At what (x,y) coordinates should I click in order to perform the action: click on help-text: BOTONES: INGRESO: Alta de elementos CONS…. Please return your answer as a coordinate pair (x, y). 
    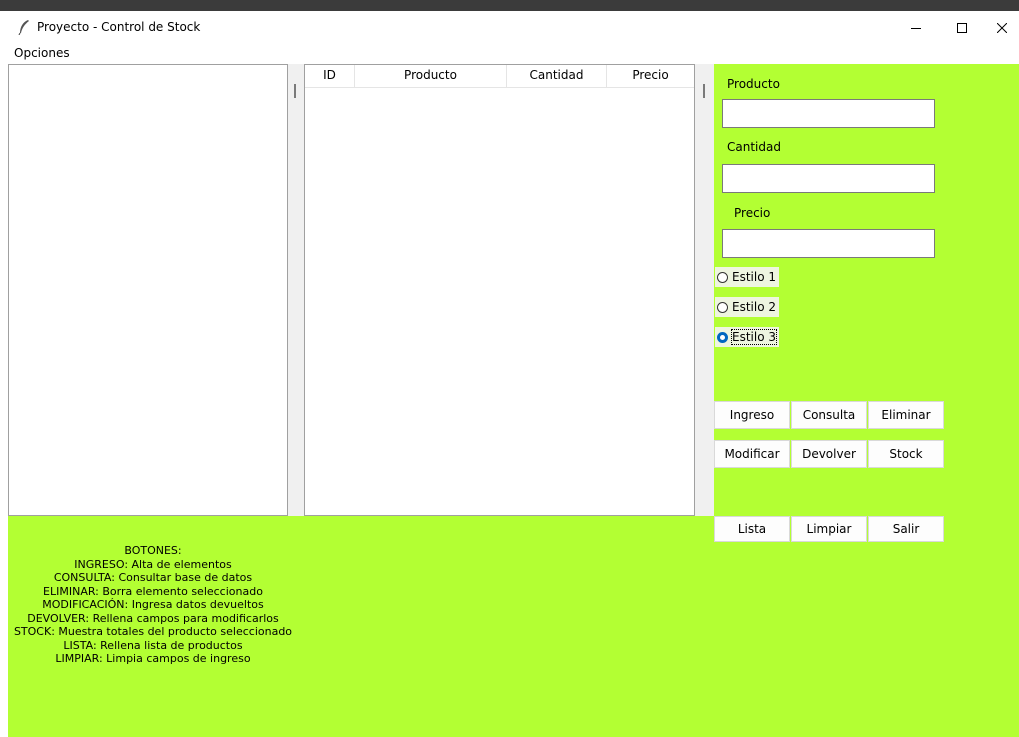
    Looking at the image, I should click on (153, 605).